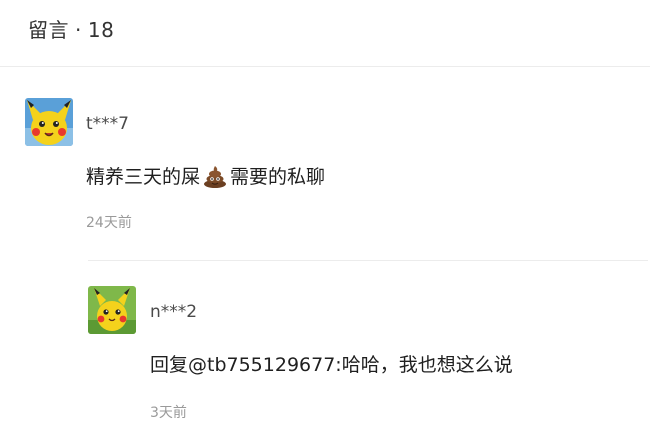 The image size is (650, 445). I want to click on comment-timestamp: 24天前, so click(109, 223).